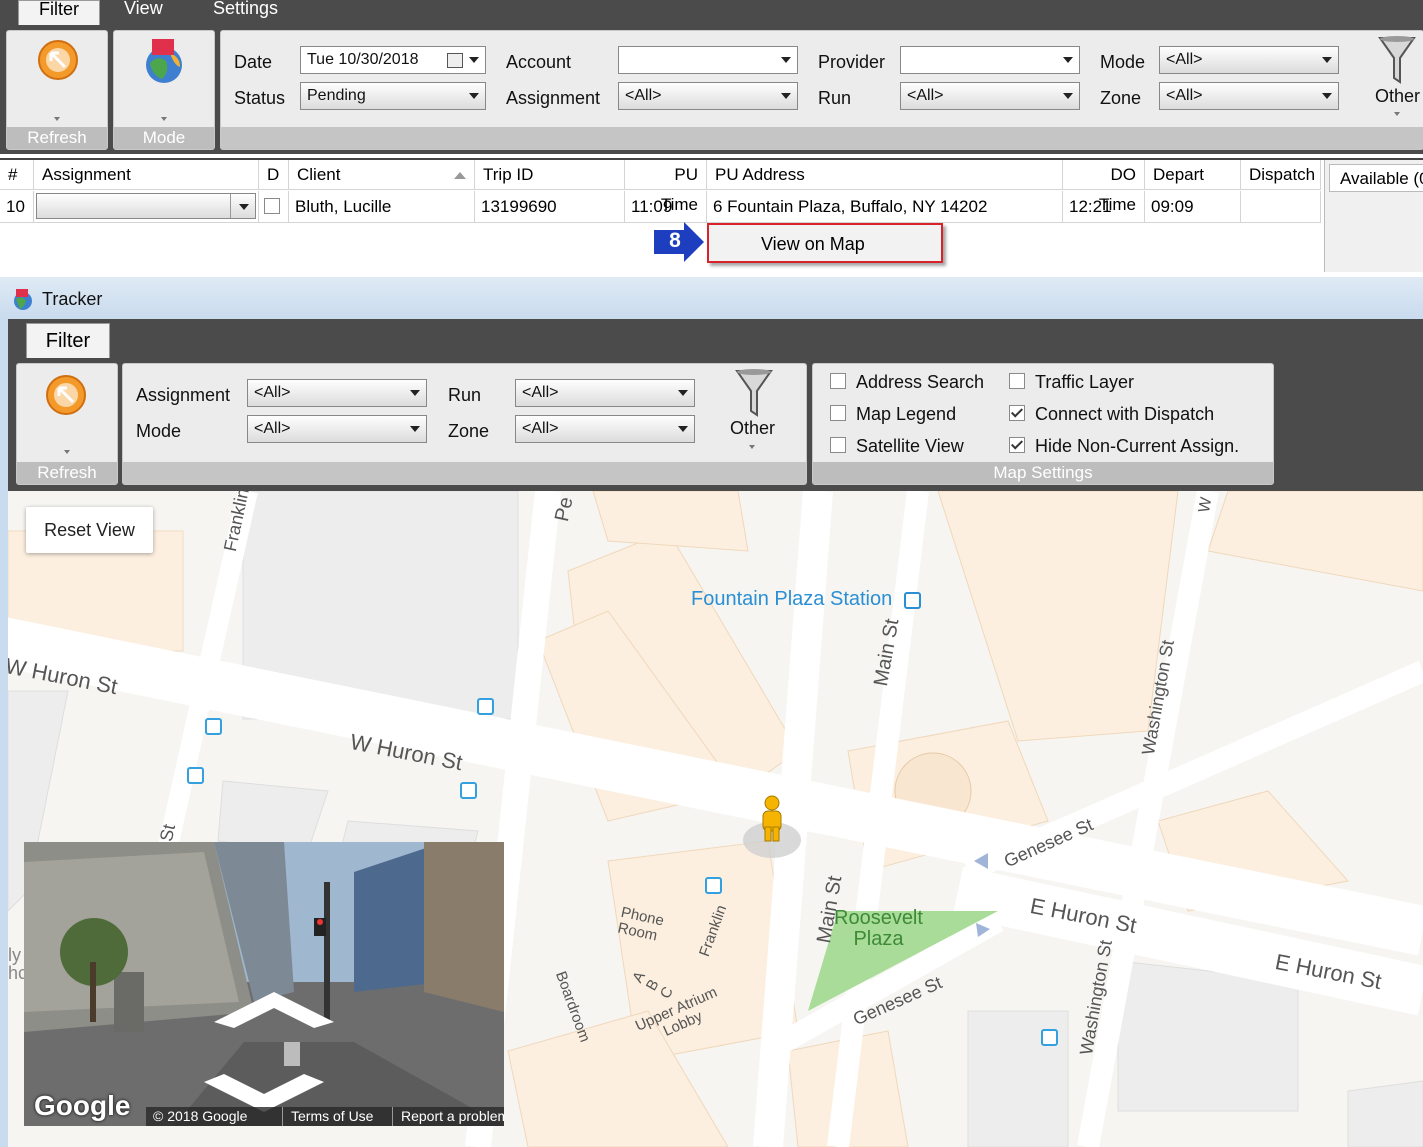 The width and height of the screenshot is (1423, 1147). Describe the element at coordinates (990, 60) in the screenshot. I see `provider-select` at that location.